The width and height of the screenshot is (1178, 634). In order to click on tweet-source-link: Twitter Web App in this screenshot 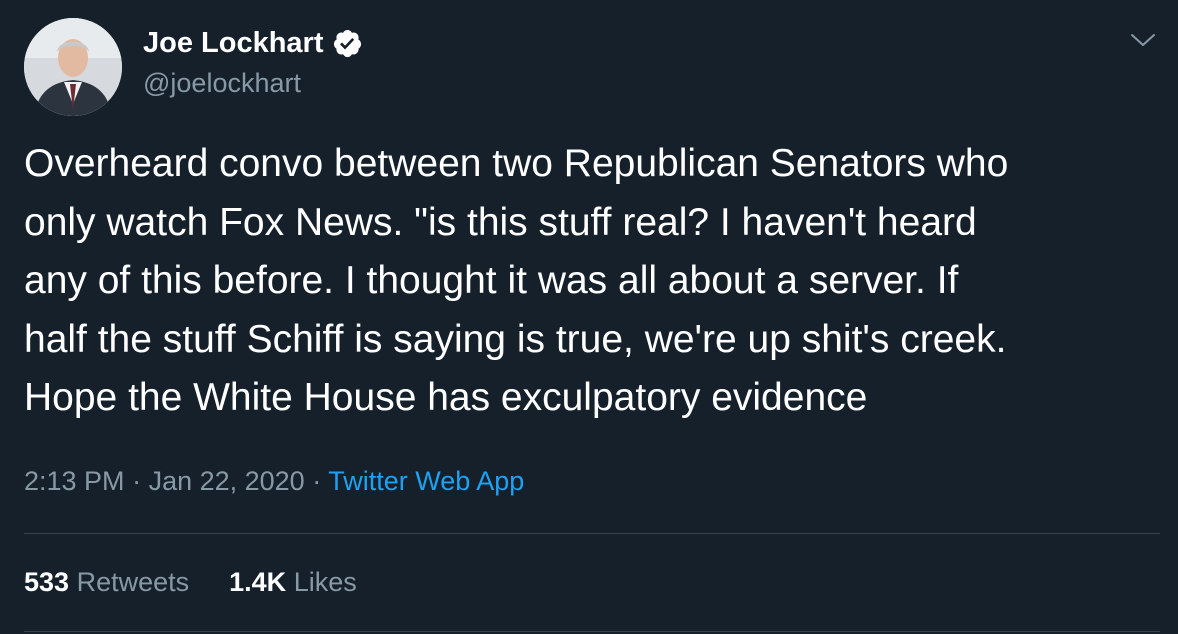, I will do `click(426, 481)`.